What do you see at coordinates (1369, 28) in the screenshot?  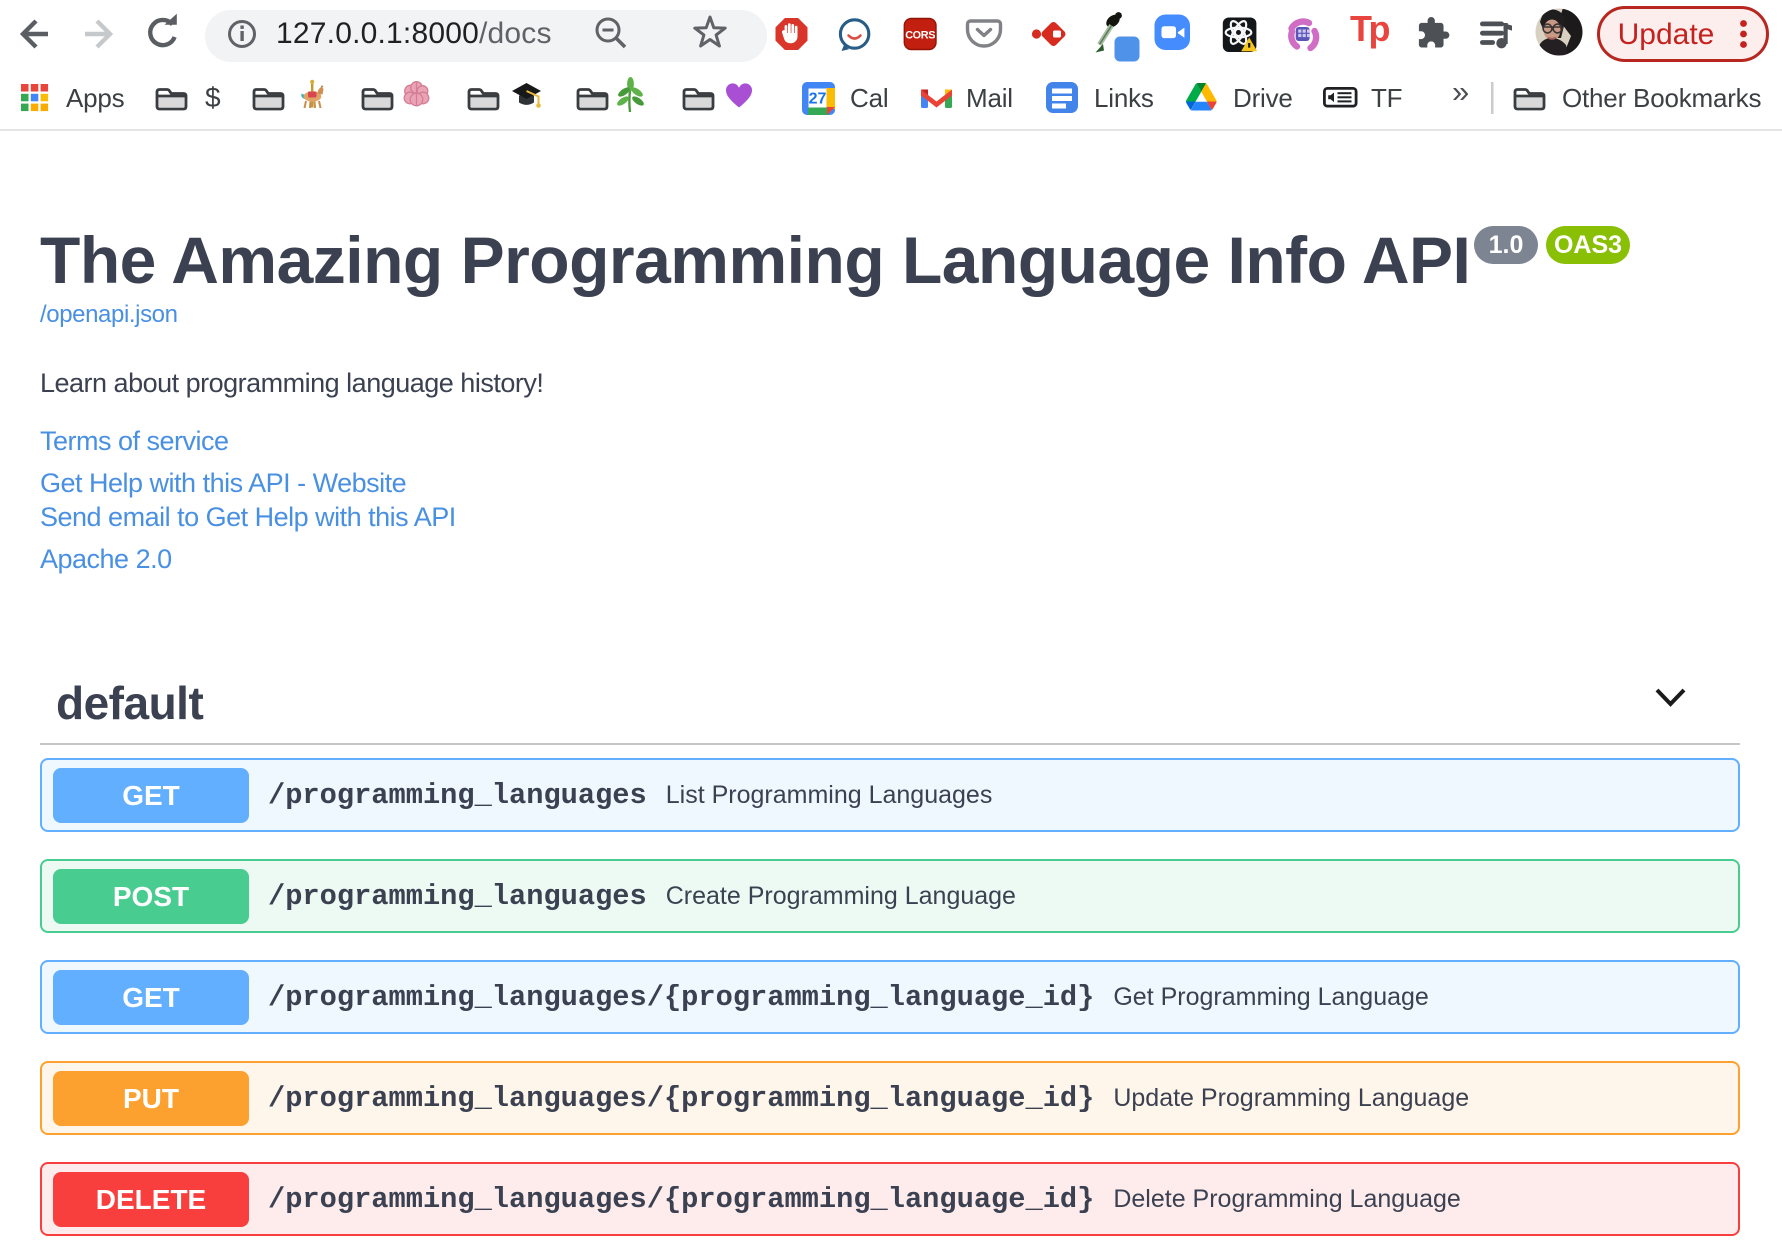 I see `svg-text: Tp` at bounding box center [1369, 28].